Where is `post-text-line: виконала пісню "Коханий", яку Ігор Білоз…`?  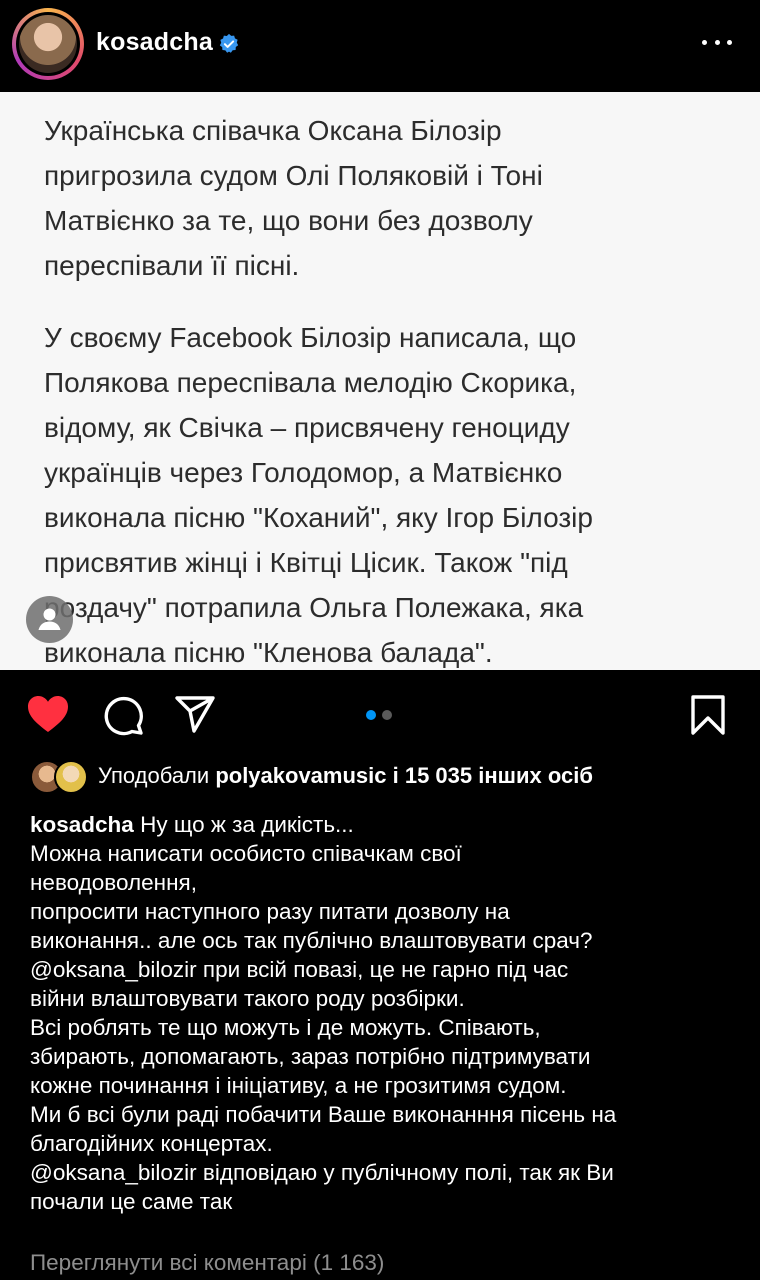 post-text-line: виконала пісню "Коханий", яку Ігор Білоз… is located at coordinates (318, 517).